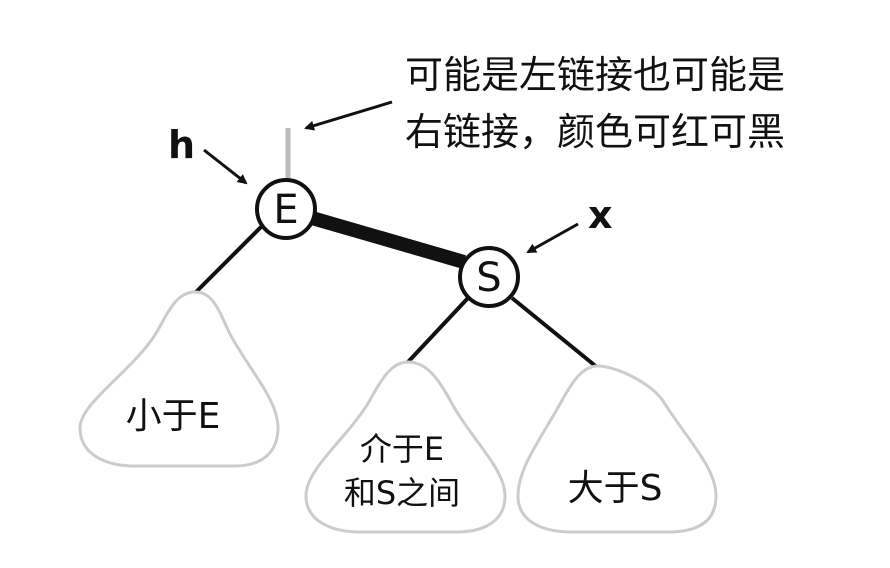 This screenshot has height=568, width=890. I want to click on arrow-x, so click(552, 238).